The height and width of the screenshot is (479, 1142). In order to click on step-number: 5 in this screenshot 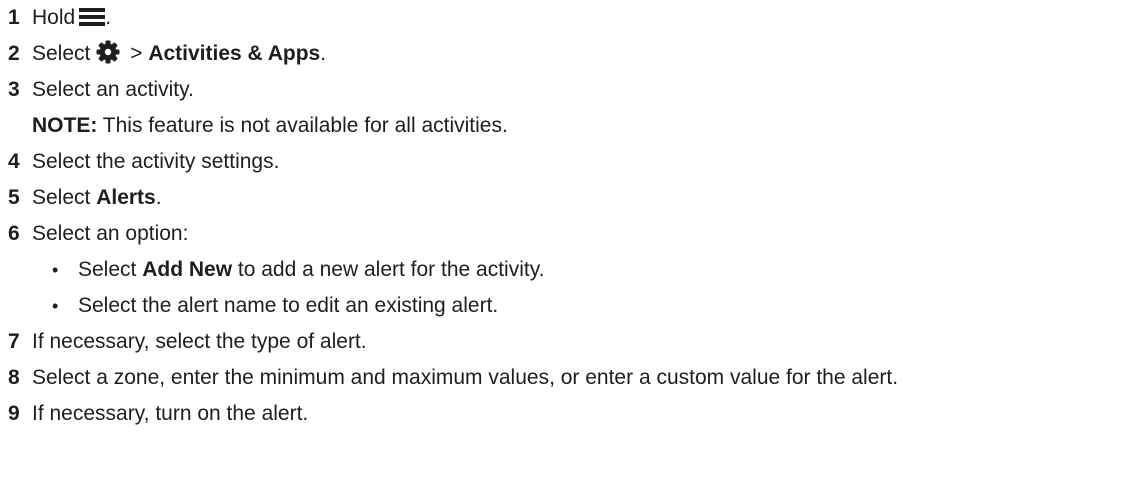, I will do `click(14, 197)`.